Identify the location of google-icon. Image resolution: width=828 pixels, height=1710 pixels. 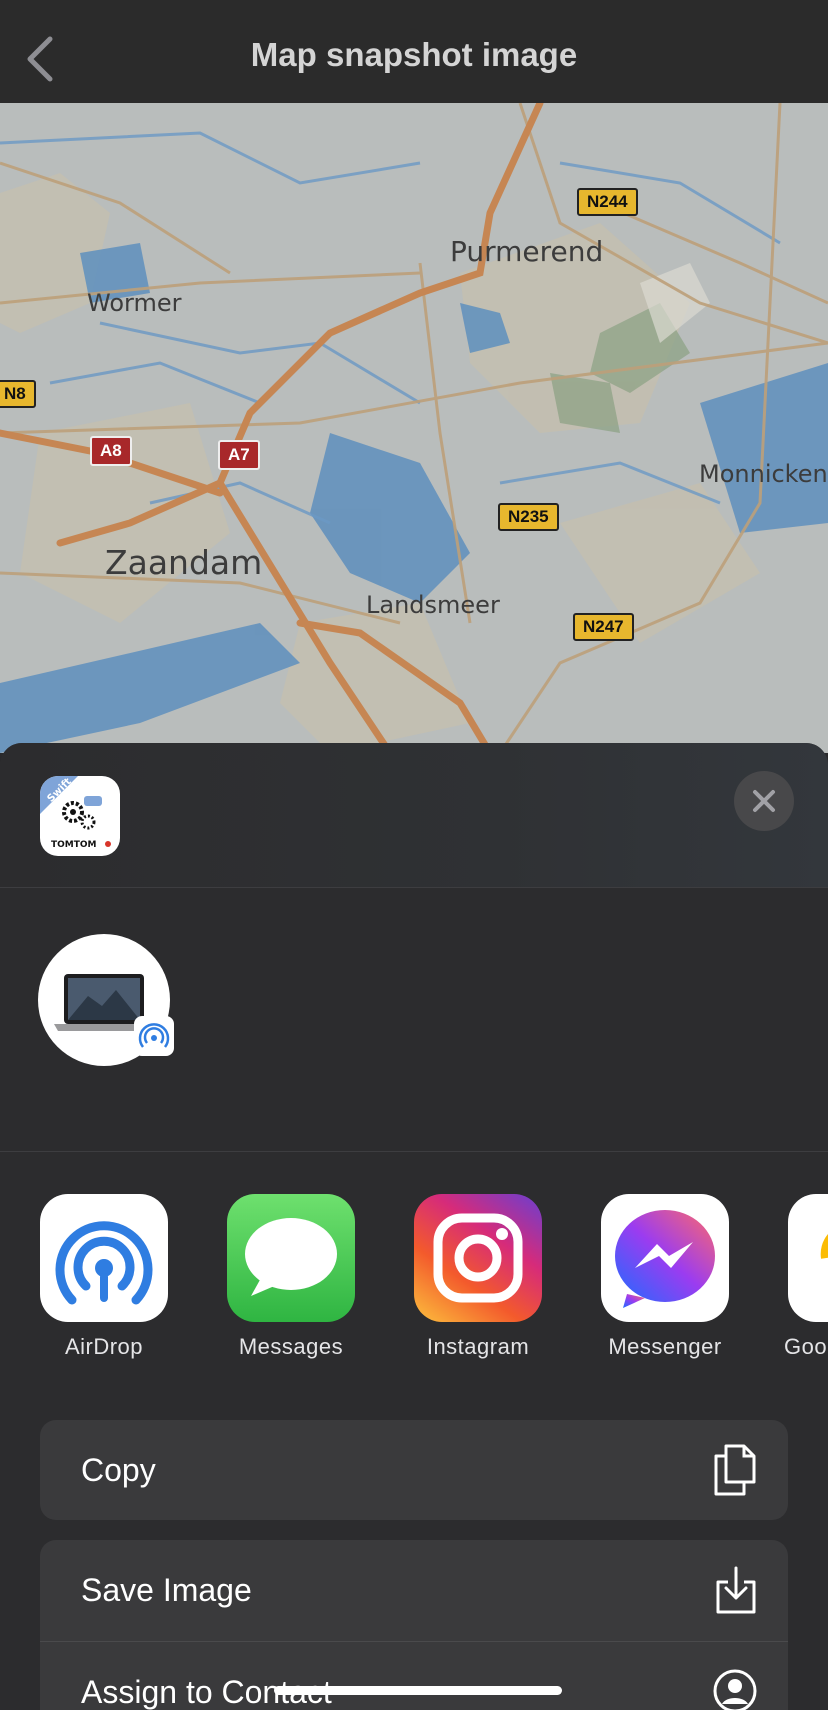
(808, 1258).